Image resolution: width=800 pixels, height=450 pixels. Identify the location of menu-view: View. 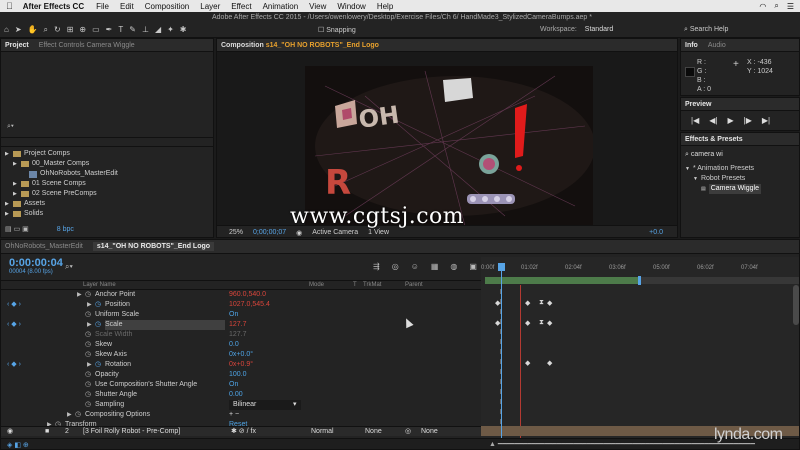
(317, 6).